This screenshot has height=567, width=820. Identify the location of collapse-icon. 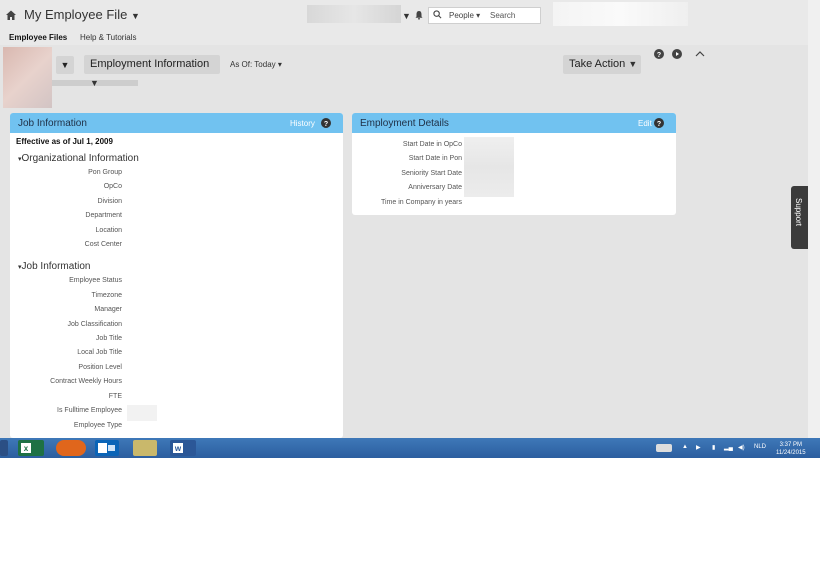
(700, 54).